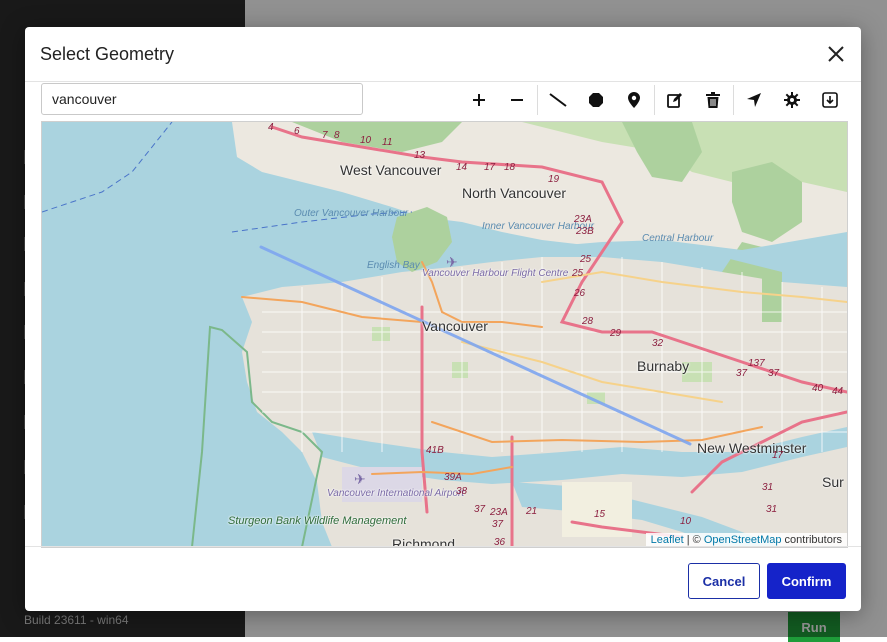 Image resolution: width=887 pixels, height=642 pixels. What do you see at coordinates (455, 326) in the screenshot?
I see `label-vancouver: Vancouver` at bounding box center [455, 326].